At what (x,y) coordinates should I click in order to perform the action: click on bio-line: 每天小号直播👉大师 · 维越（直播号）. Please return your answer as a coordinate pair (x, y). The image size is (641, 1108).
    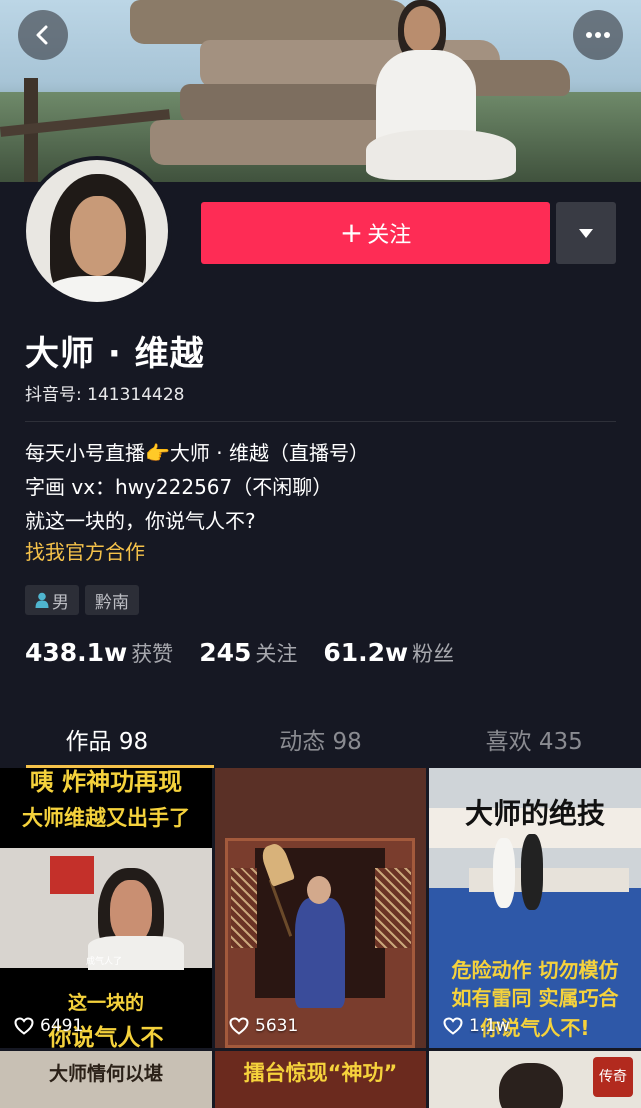
    Looking at the image, I should click on (197, 453).